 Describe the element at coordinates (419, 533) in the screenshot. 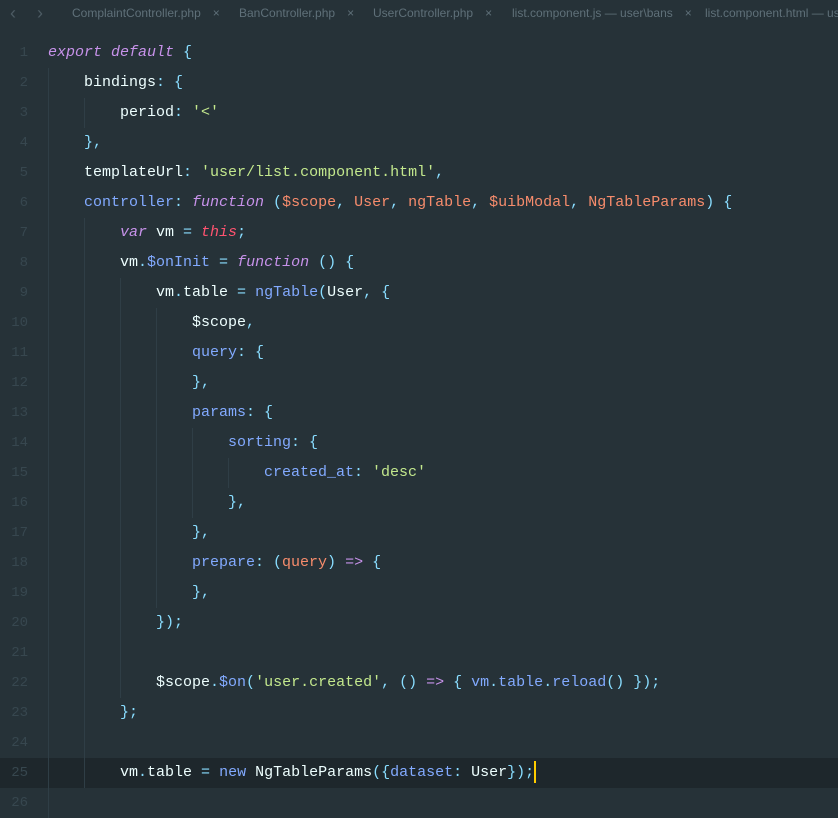

I see `code-line: 17},` at that location.